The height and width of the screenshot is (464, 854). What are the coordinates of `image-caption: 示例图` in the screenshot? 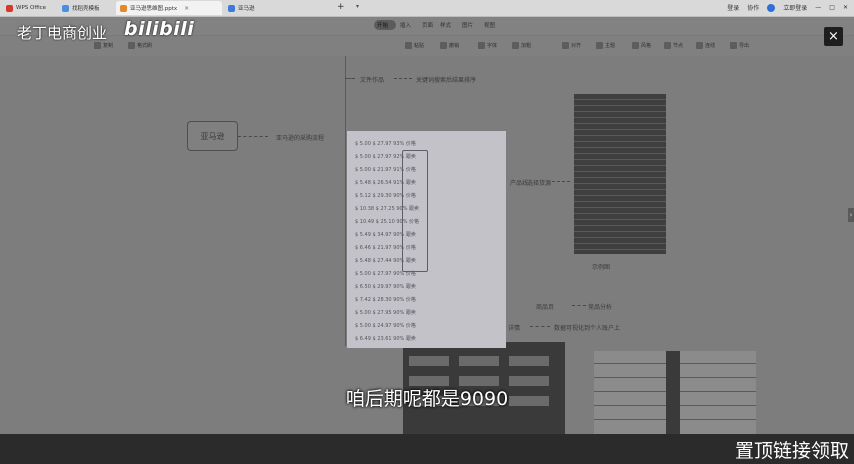 It's located at (601, 267).